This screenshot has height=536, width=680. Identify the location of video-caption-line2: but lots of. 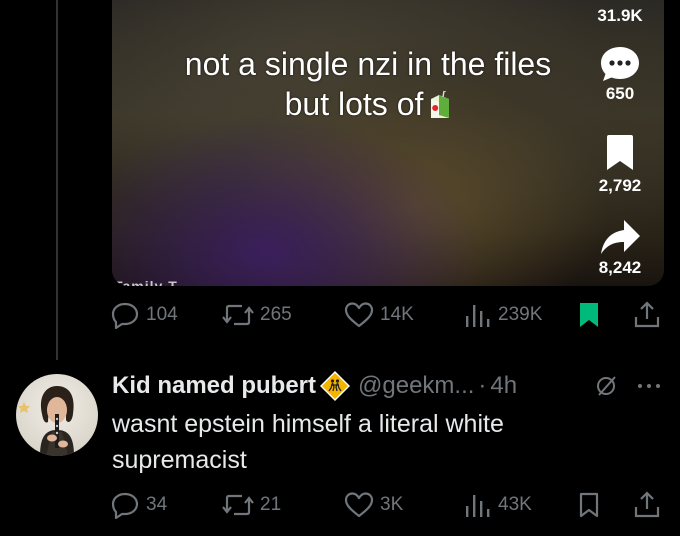
(354, 104).